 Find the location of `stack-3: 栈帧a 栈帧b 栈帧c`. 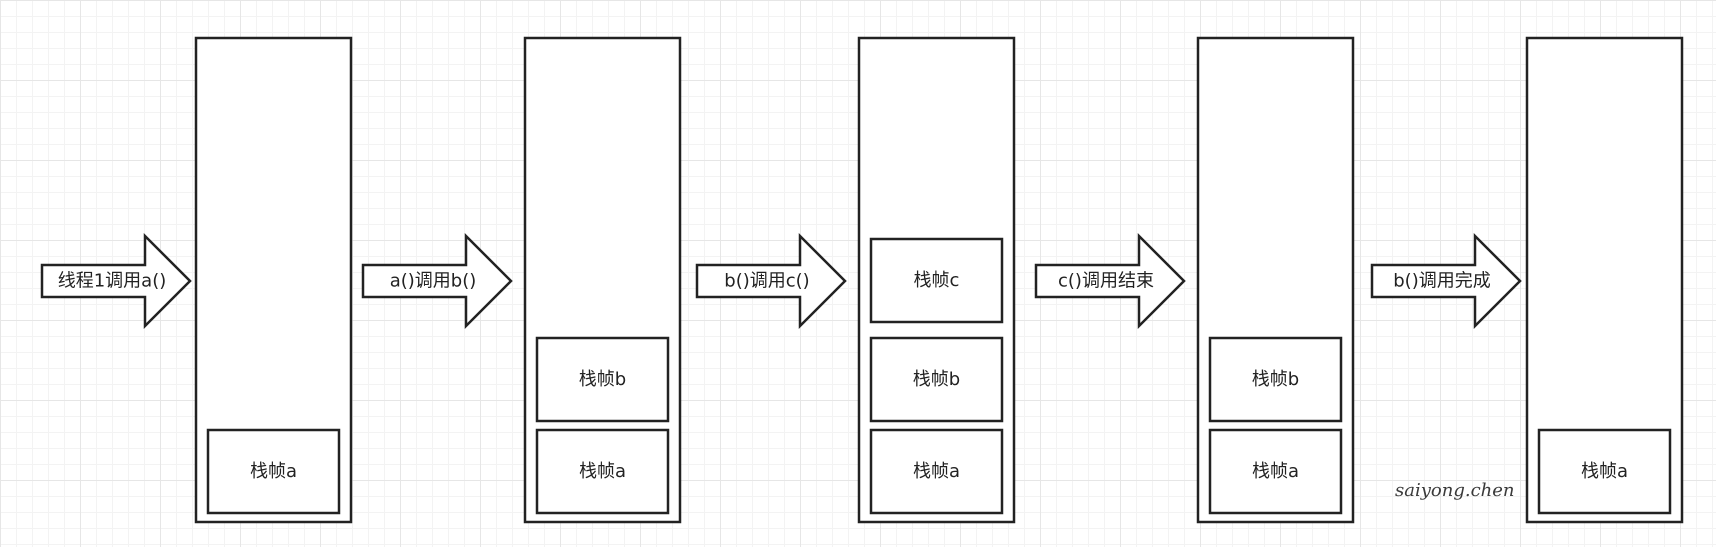

stack-3: 栈帧a 栈帧b 栈帧c is located at coordinates (936, 280).